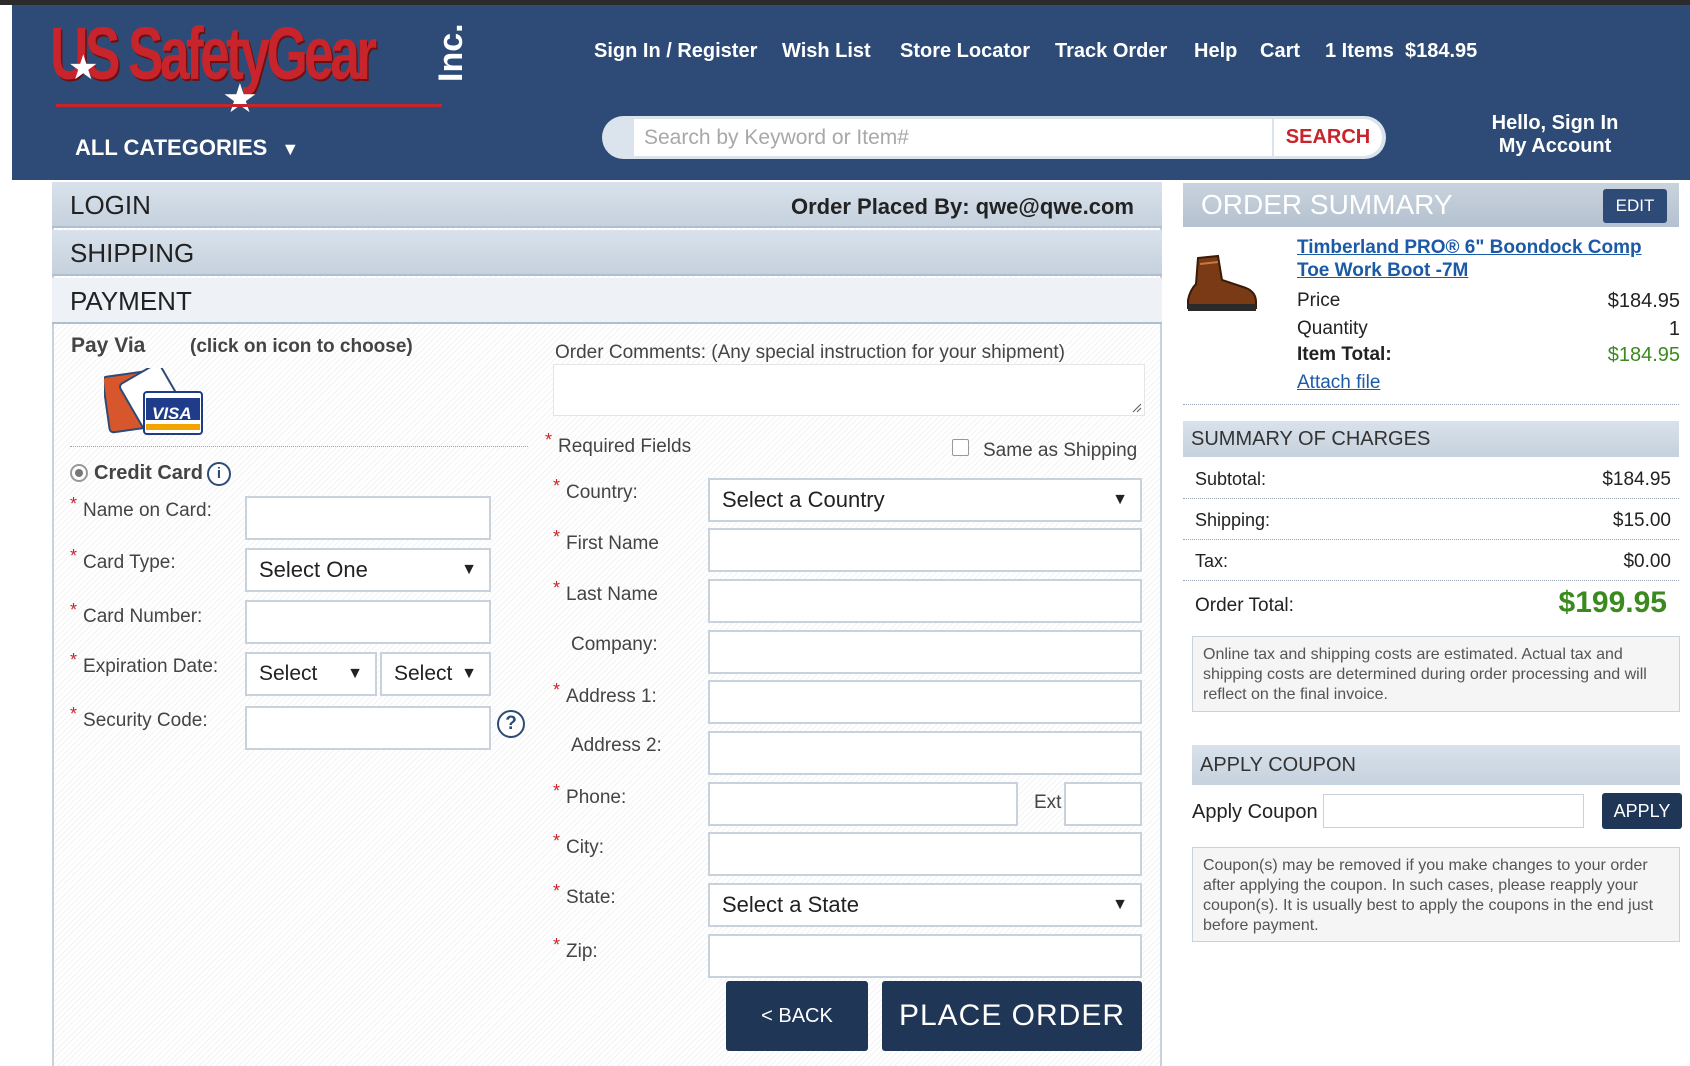 The height and width of the screenshot is (1066, 1690). What do you see at coordinates (605, 591) in the screenshot?
I see `last-name-label: * Last Name` at bounding box center [605, 591].